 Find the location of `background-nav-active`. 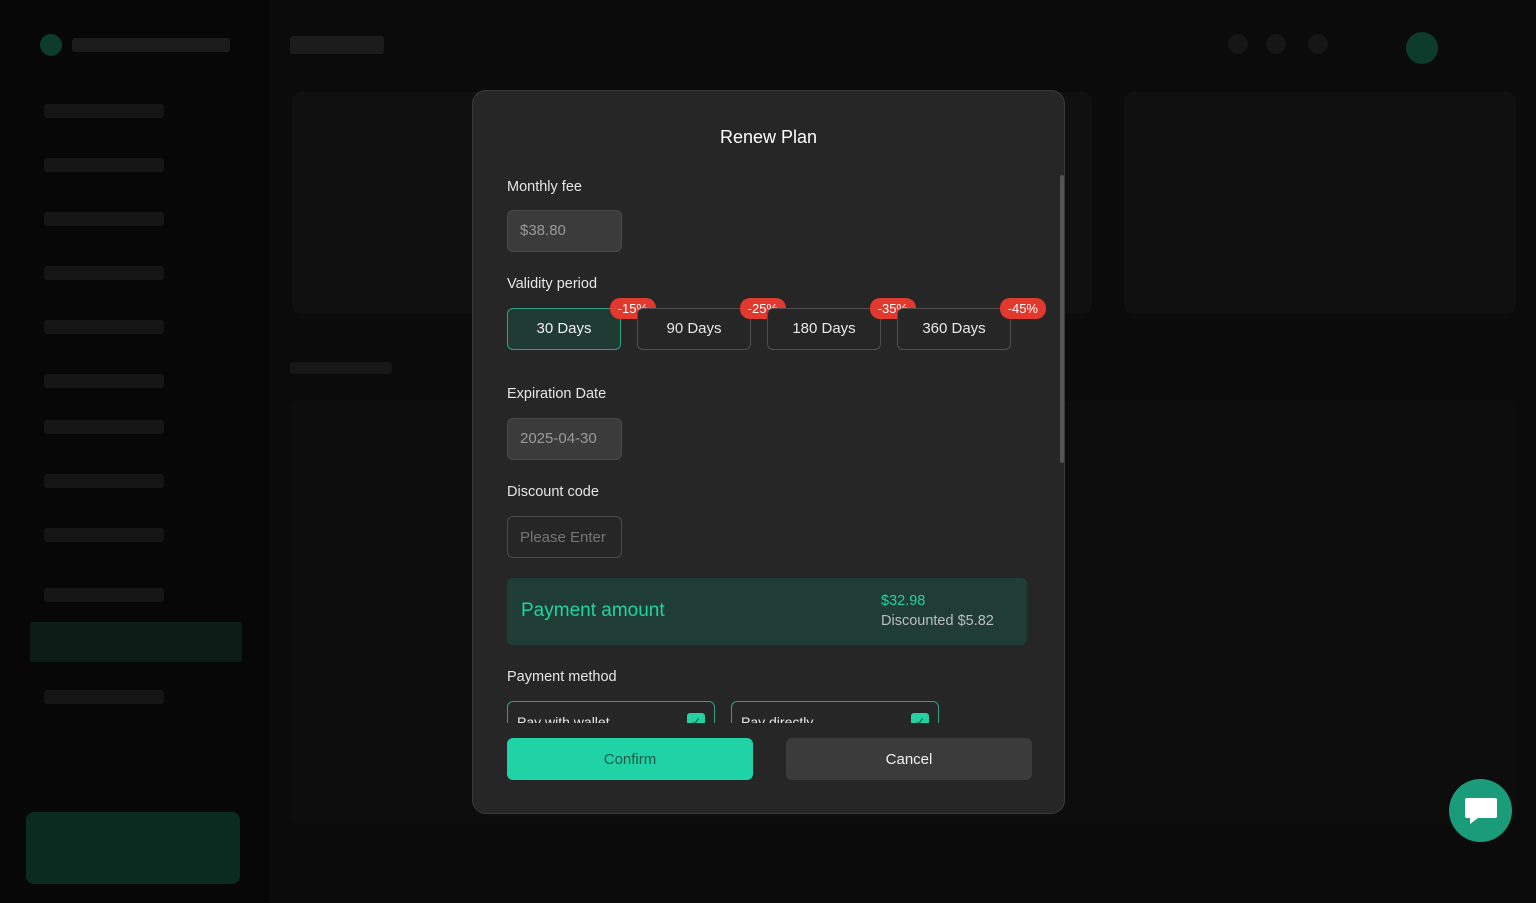

background-nav-active is located at coordinates (136, 642).